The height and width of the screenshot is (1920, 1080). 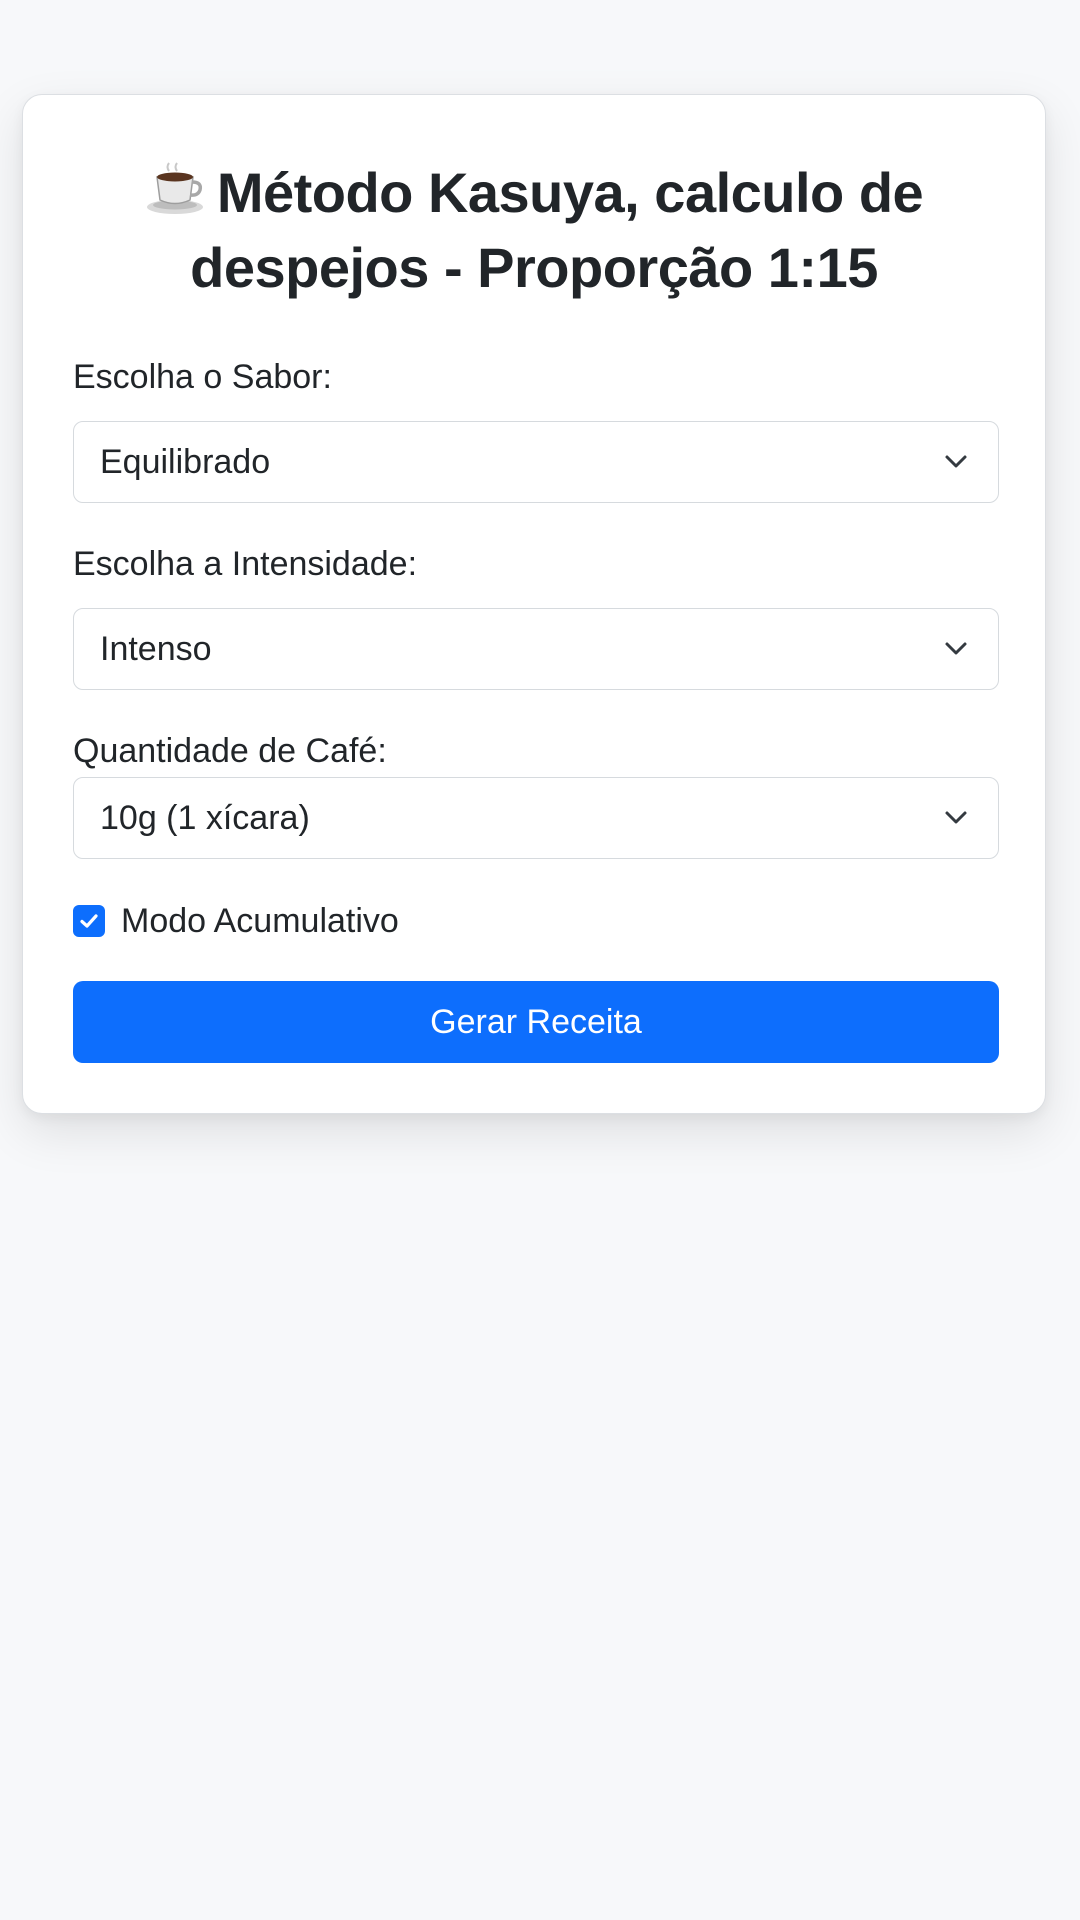 What do you see at coordinates (536, 818) in the screenshot?
I see `quantidade-select: 10g (1 xícara)` at bounding box center [536, 818].